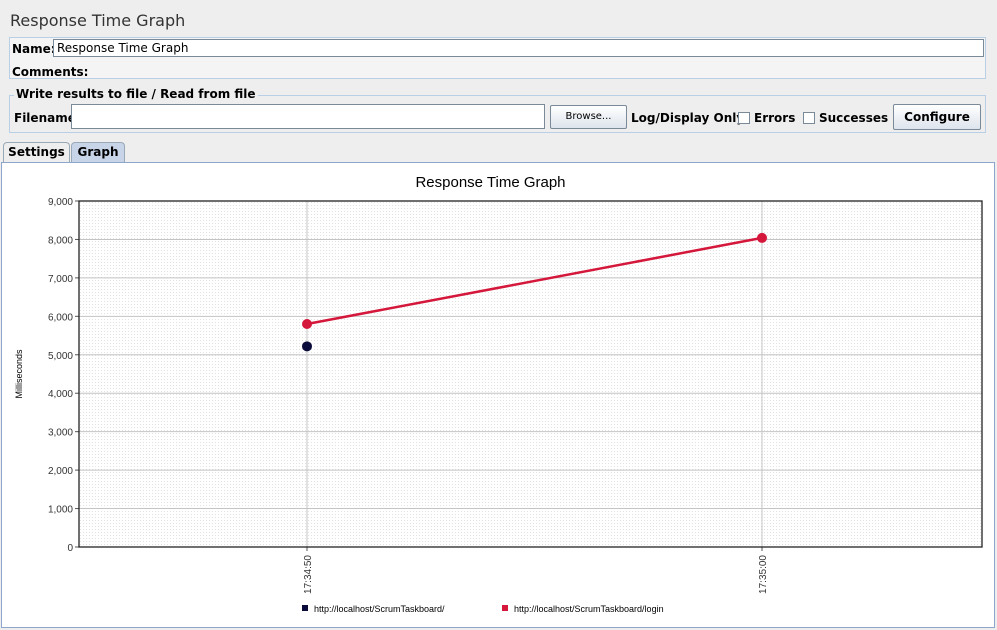 The image size is (997, 630). What do you see at coordinates (45, 118) in the screenshot?
I see `filename-label: Filename` at bounding box center [45, 118].